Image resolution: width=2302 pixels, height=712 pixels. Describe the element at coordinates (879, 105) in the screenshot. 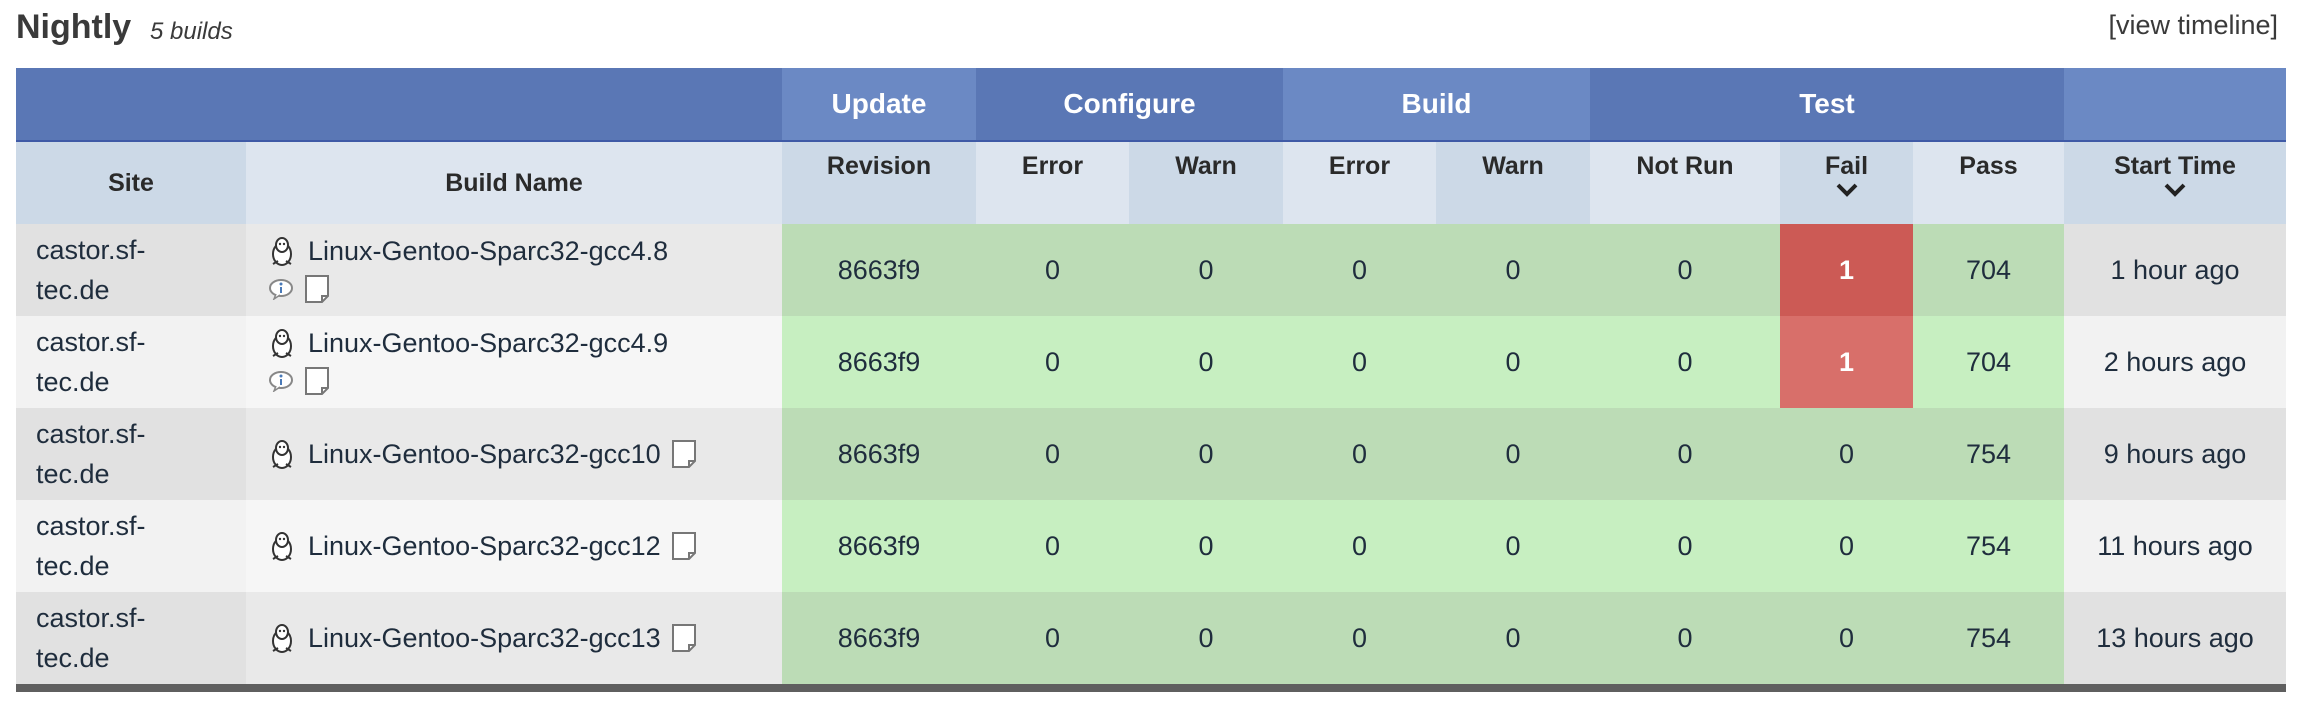

I see `group-update: Update` at that location.